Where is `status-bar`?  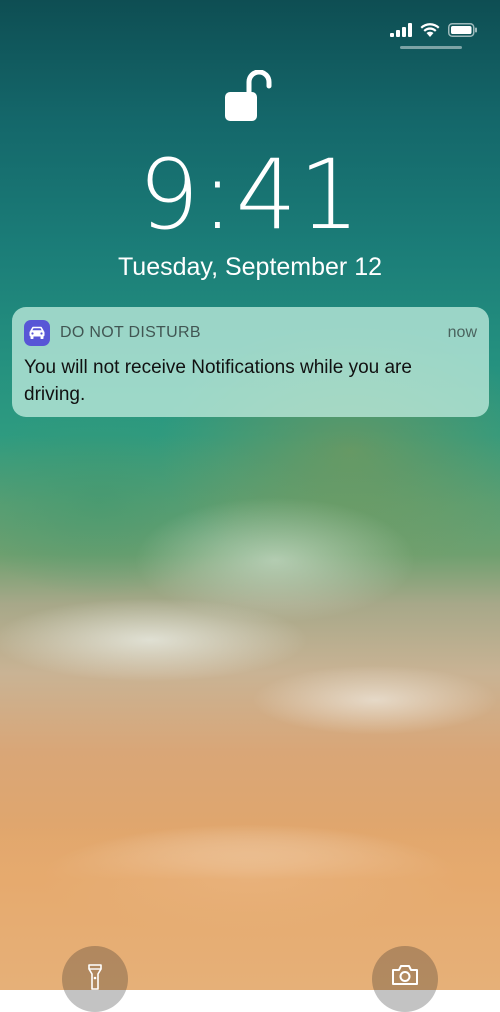 status-bar is located at coordinates (434, 32).